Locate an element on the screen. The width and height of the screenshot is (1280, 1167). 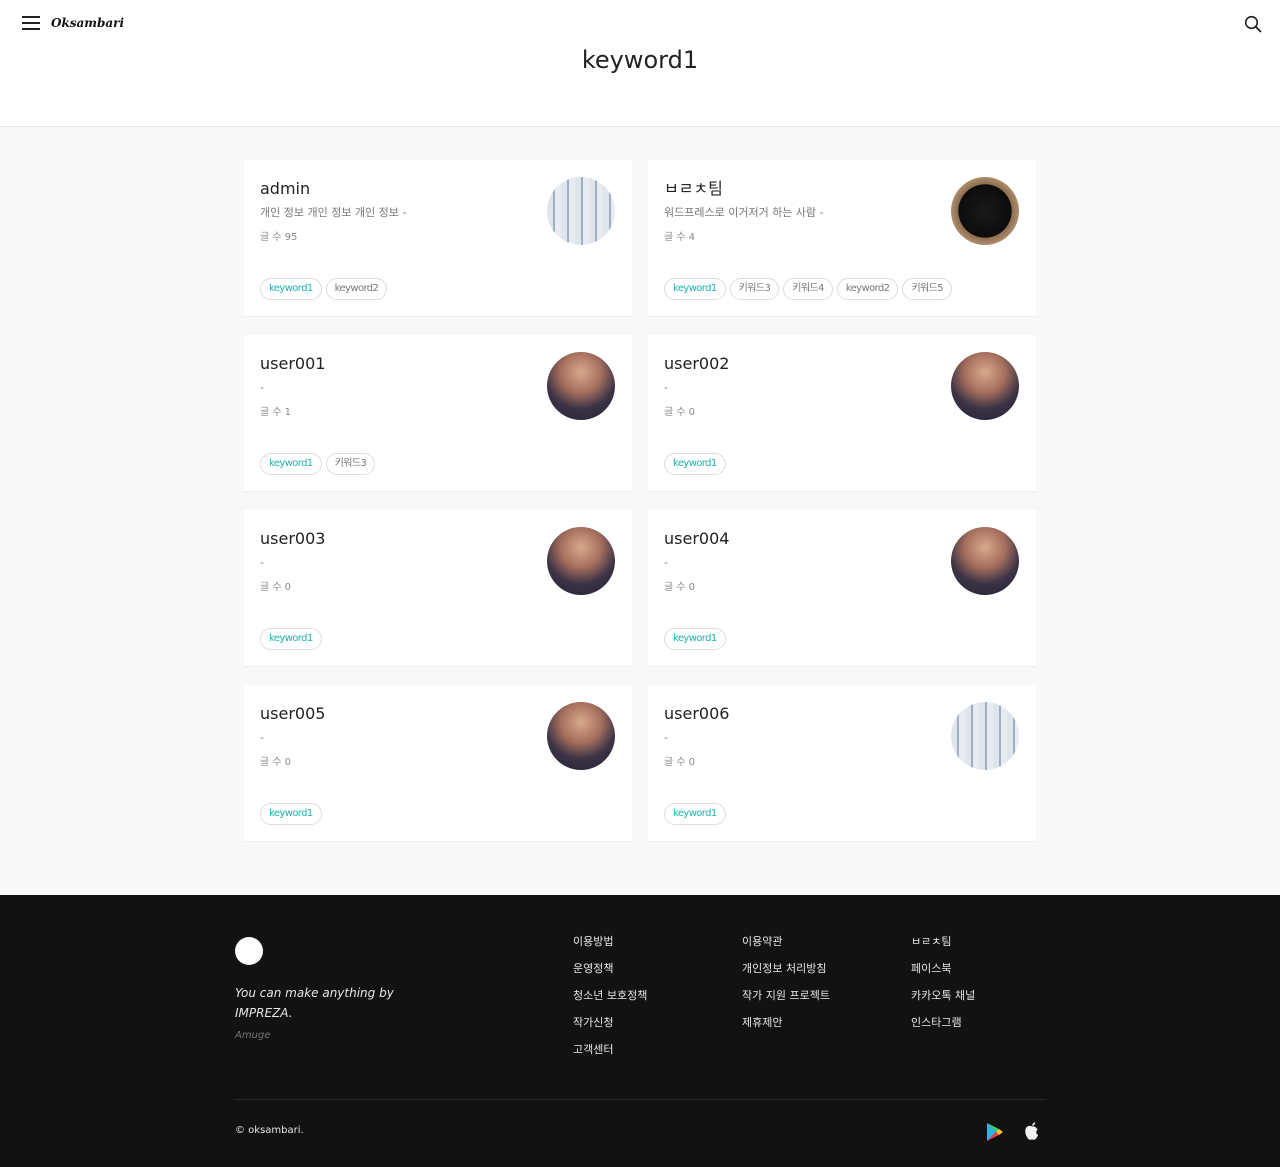
footer-link: 작가신청 is located at coordinates (610, 1023).